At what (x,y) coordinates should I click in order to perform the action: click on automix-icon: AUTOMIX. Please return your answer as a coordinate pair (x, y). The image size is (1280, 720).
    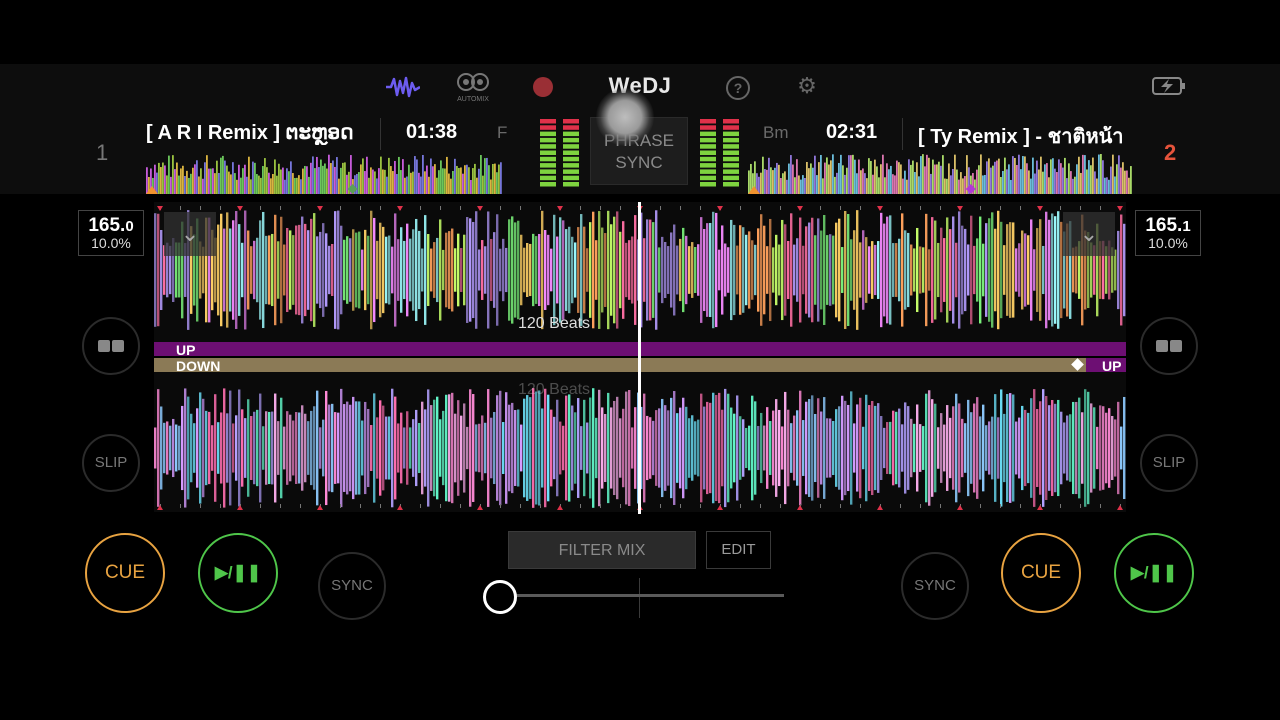
    Looking at the image, I should click on (473, 88).